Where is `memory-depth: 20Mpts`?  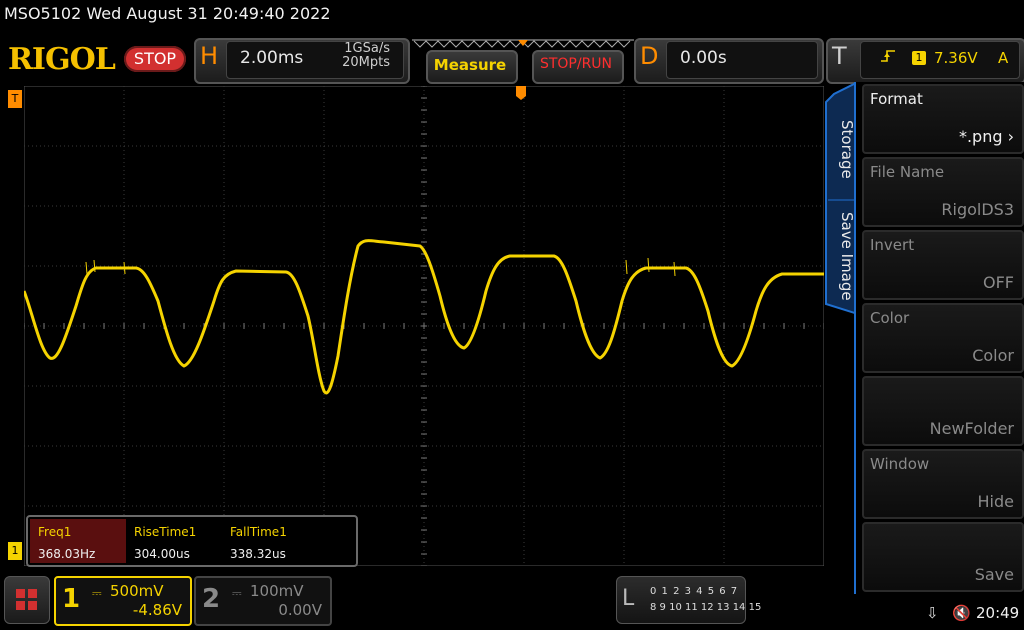 memory-depth: 20Mpts is located at coordinates (366, 62).